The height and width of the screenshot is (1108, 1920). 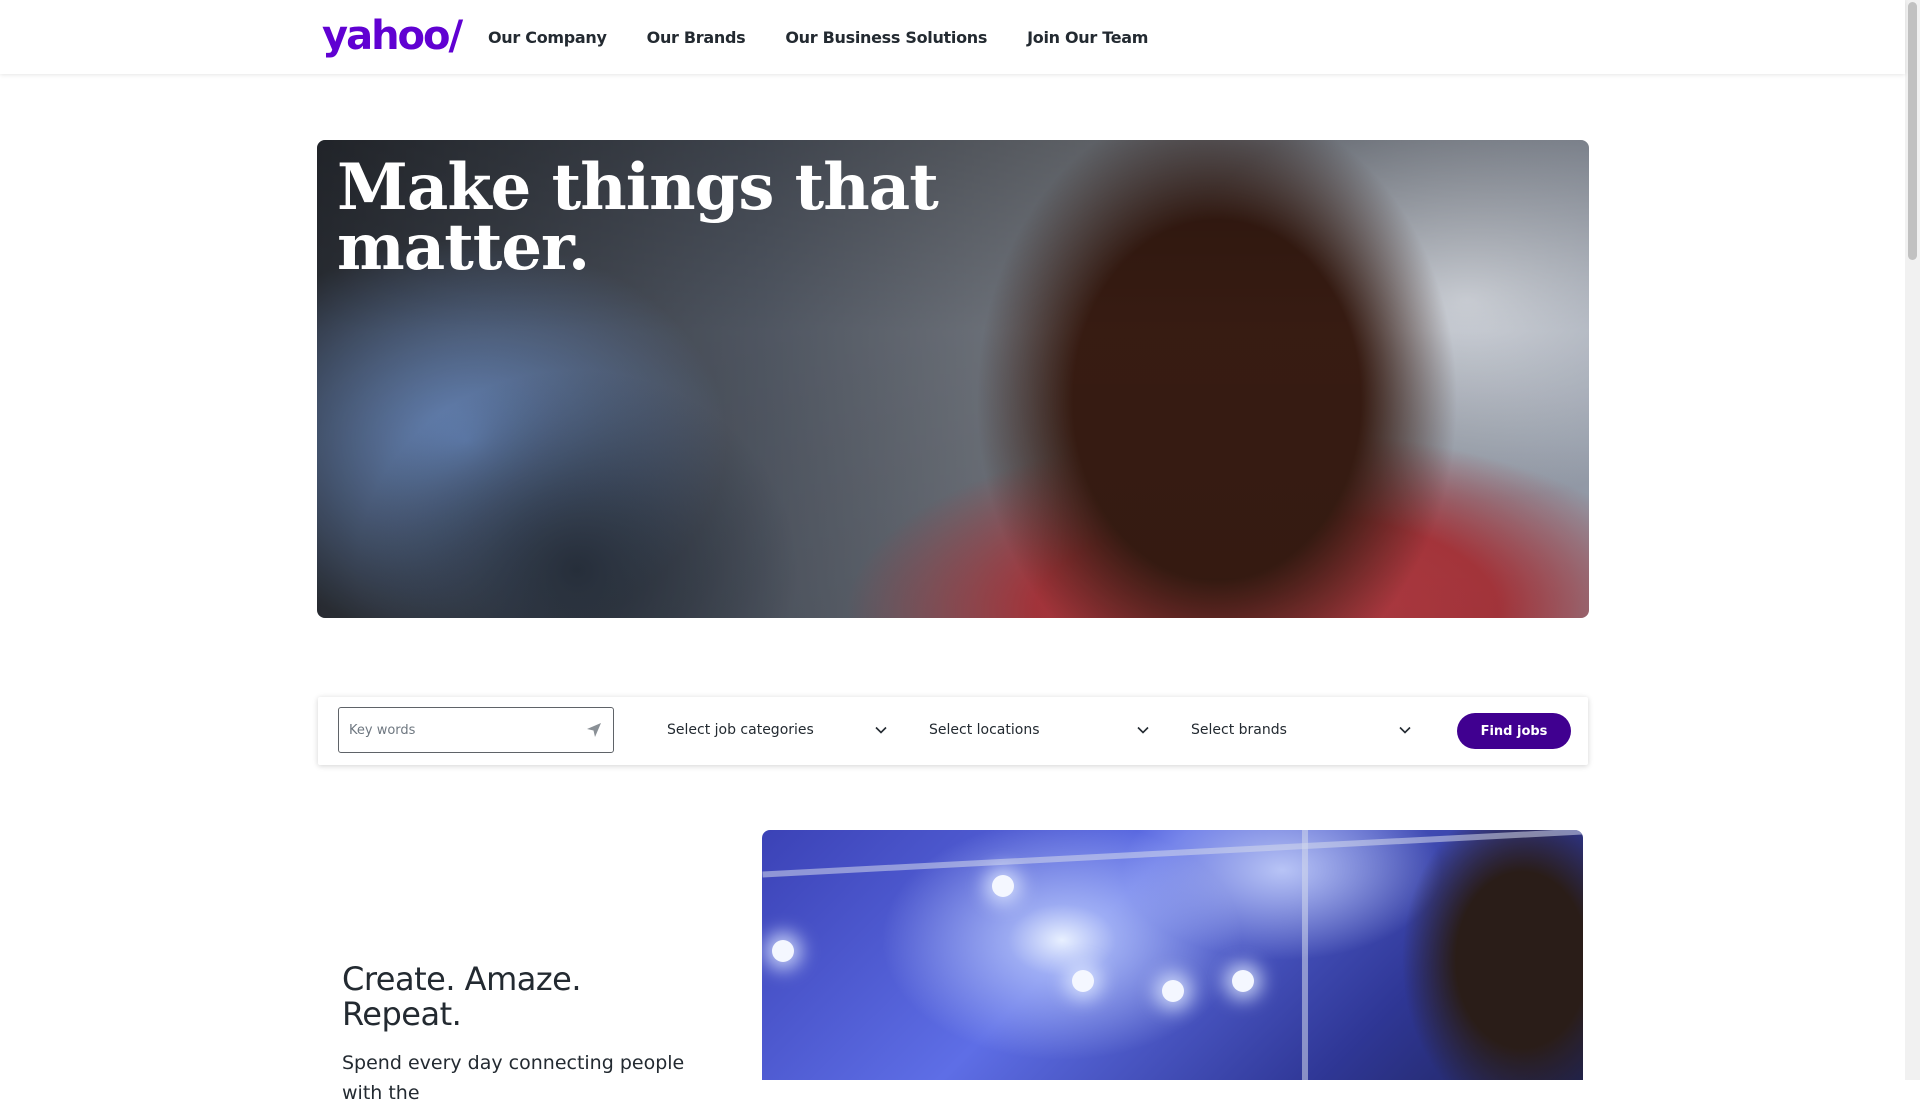 What do you see at coordinates (1172, 955) in the screenshot?
I see `studio-image` at bounding box center [1172, 955].